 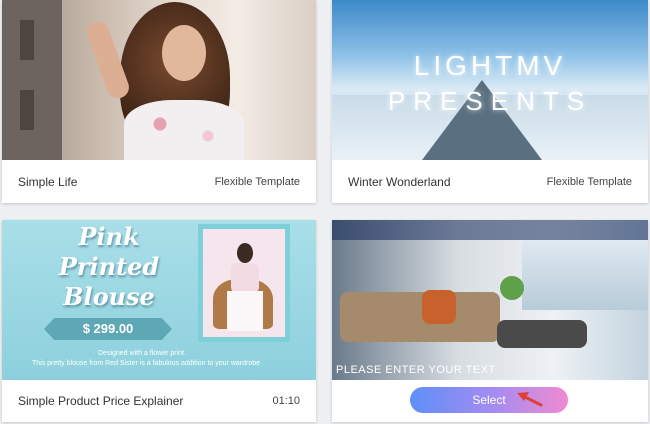 I want to click on top-bar-image, so click(x=490, y=230).